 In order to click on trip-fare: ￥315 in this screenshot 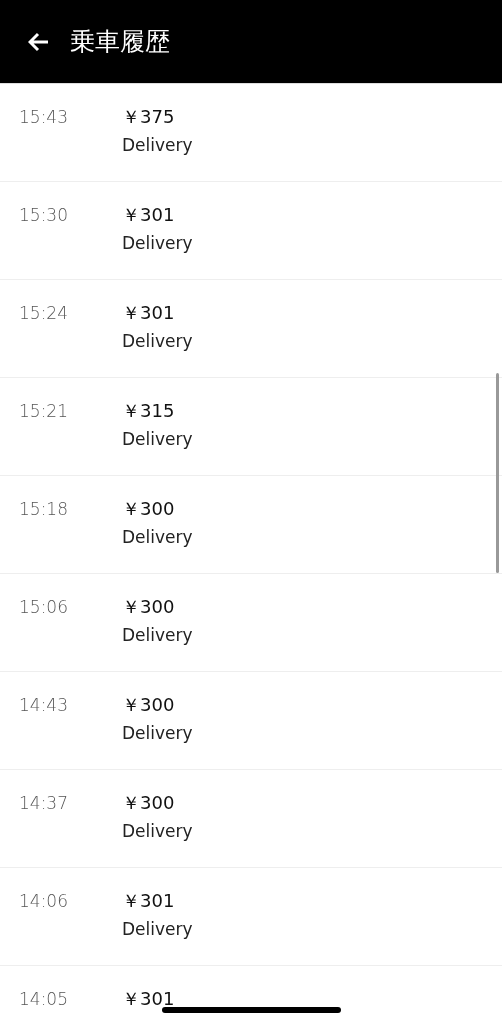, I will do `click(149, 411)`.